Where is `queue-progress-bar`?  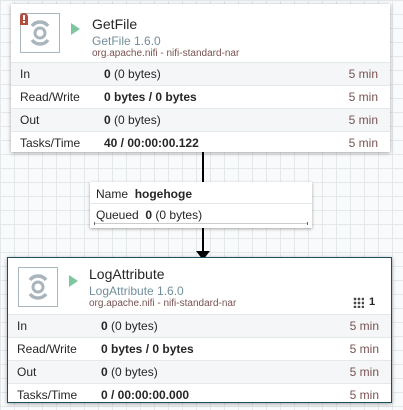
queue-progress-bar is located at coordinates (201, 223).